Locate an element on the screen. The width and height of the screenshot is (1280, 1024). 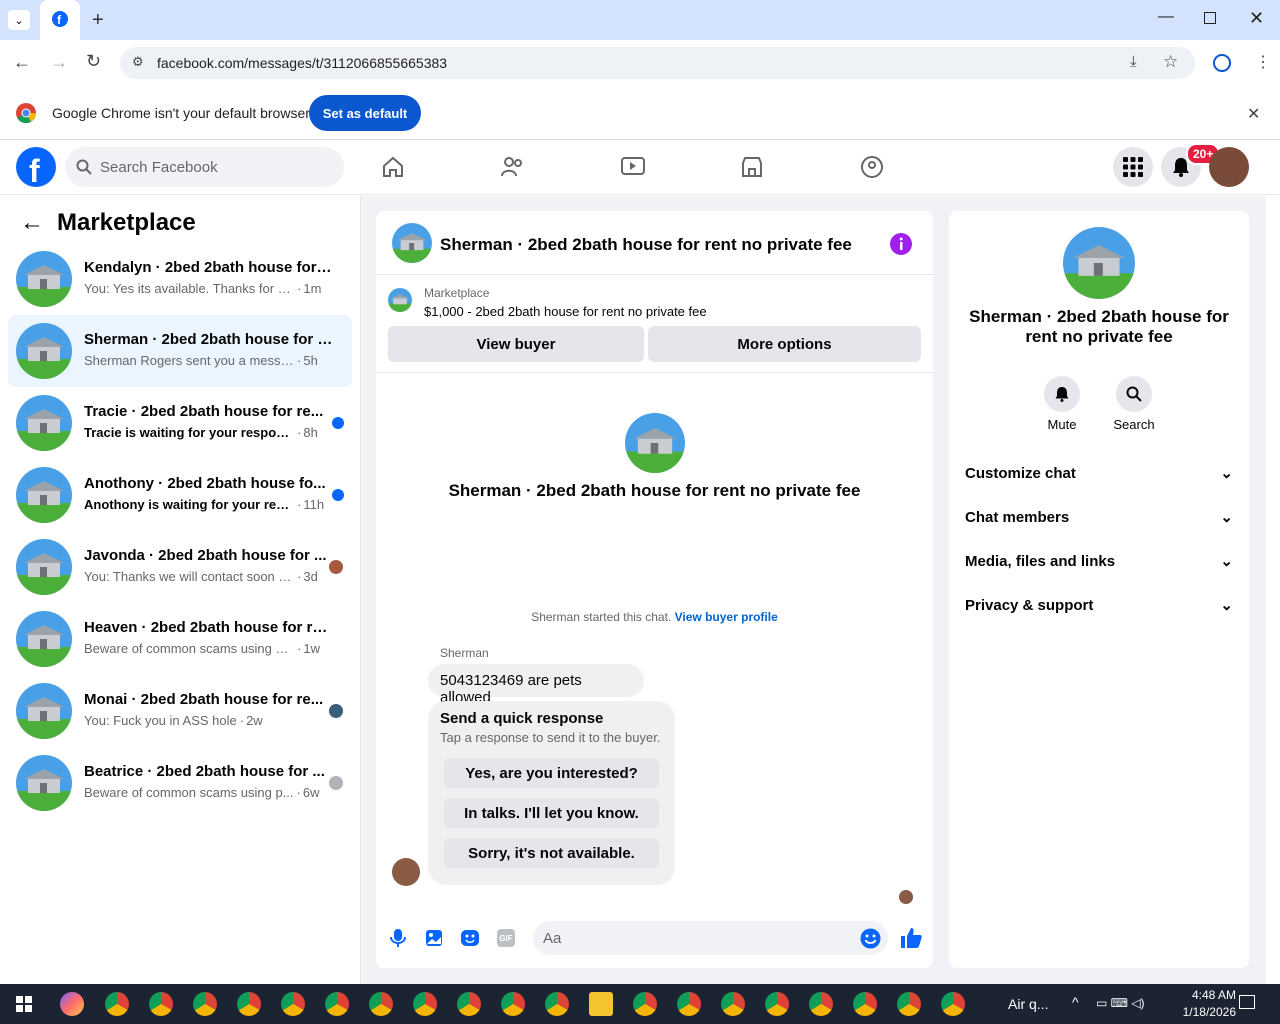
privacy-support-section: Privacy & support ⌄ is located at coordinates (1099, 605).